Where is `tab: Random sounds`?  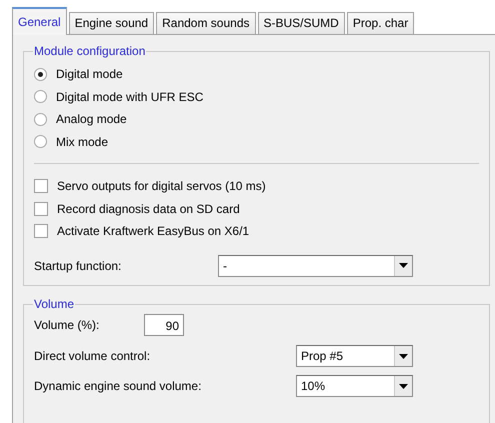
tab: Random sounds is located at coordinates (206, 23).